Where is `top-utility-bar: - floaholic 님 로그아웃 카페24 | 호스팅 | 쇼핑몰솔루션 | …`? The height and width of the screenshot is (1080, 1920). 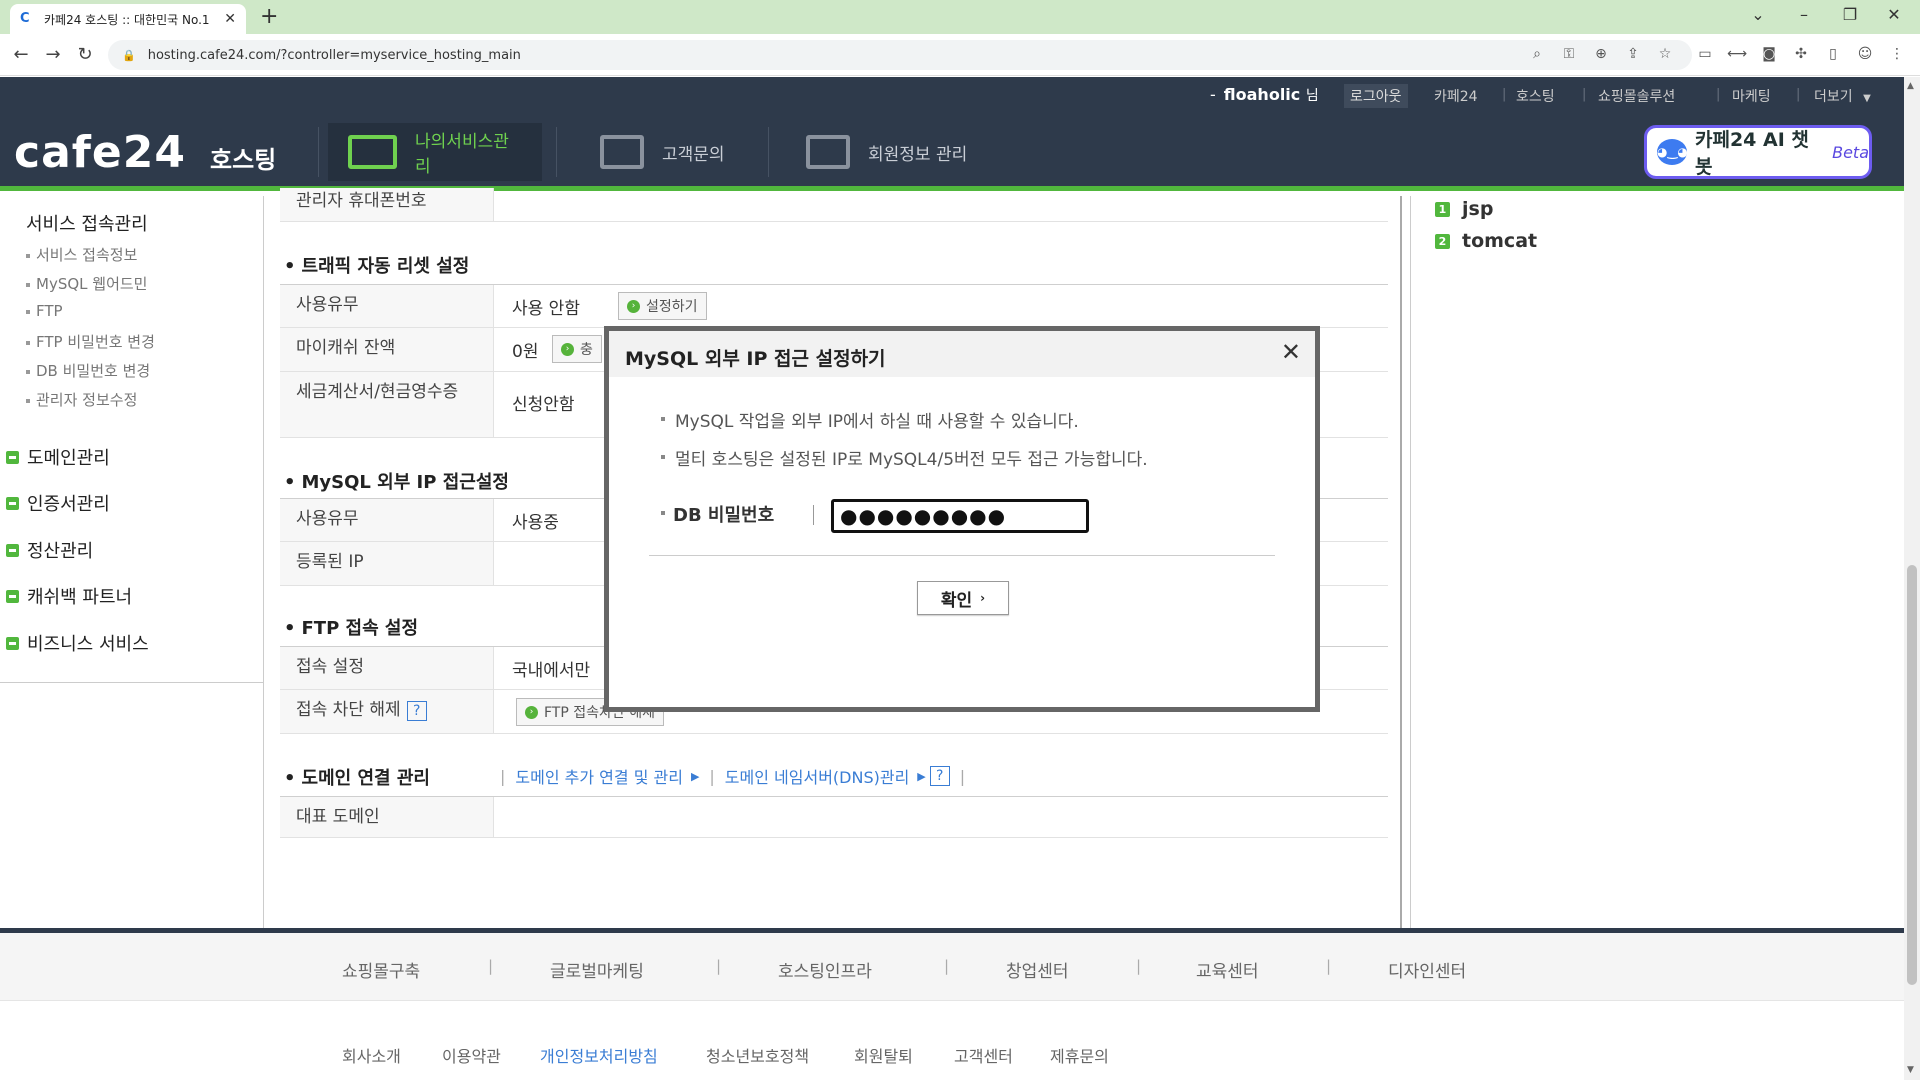 top-utility-bar: - floaholic 님 로그아웃 카페24 | 호스팅 | 쇼핑몰솔루션 | … is located at coordinates (952, 95).